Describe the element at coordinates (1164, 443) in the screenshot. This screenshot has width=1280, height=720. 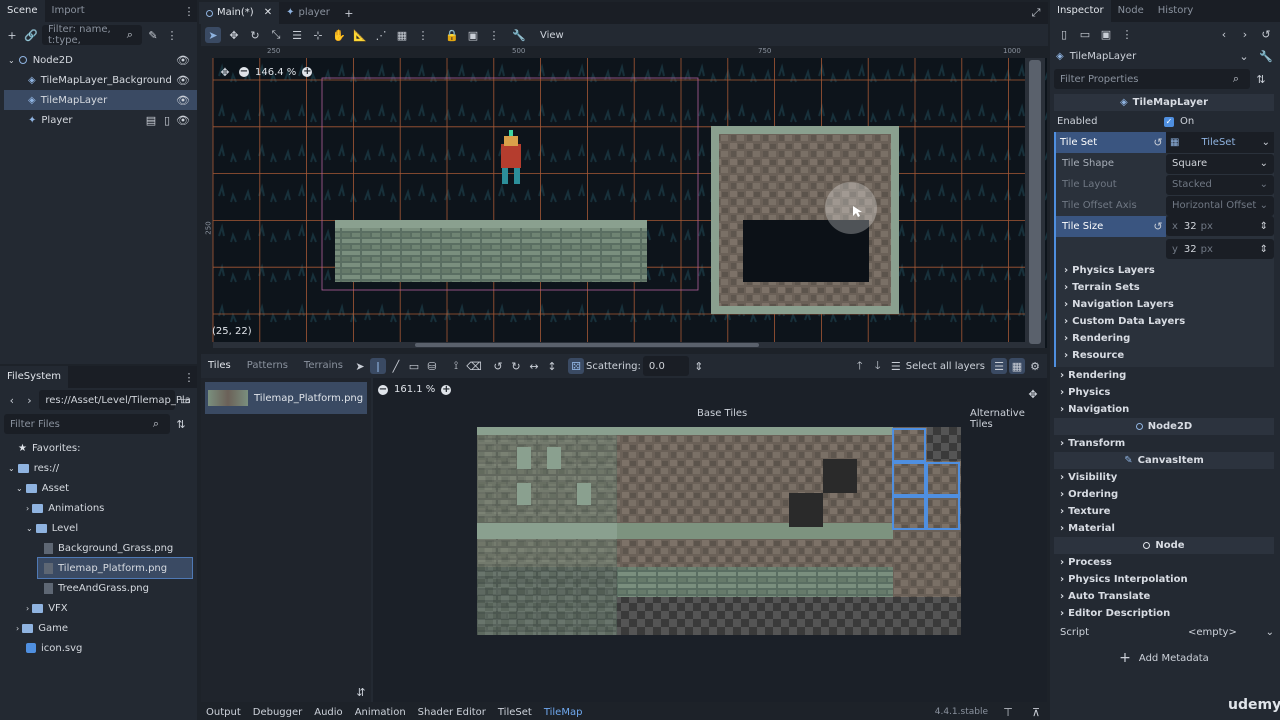
I see `inspector-section: › Transform` at that location.